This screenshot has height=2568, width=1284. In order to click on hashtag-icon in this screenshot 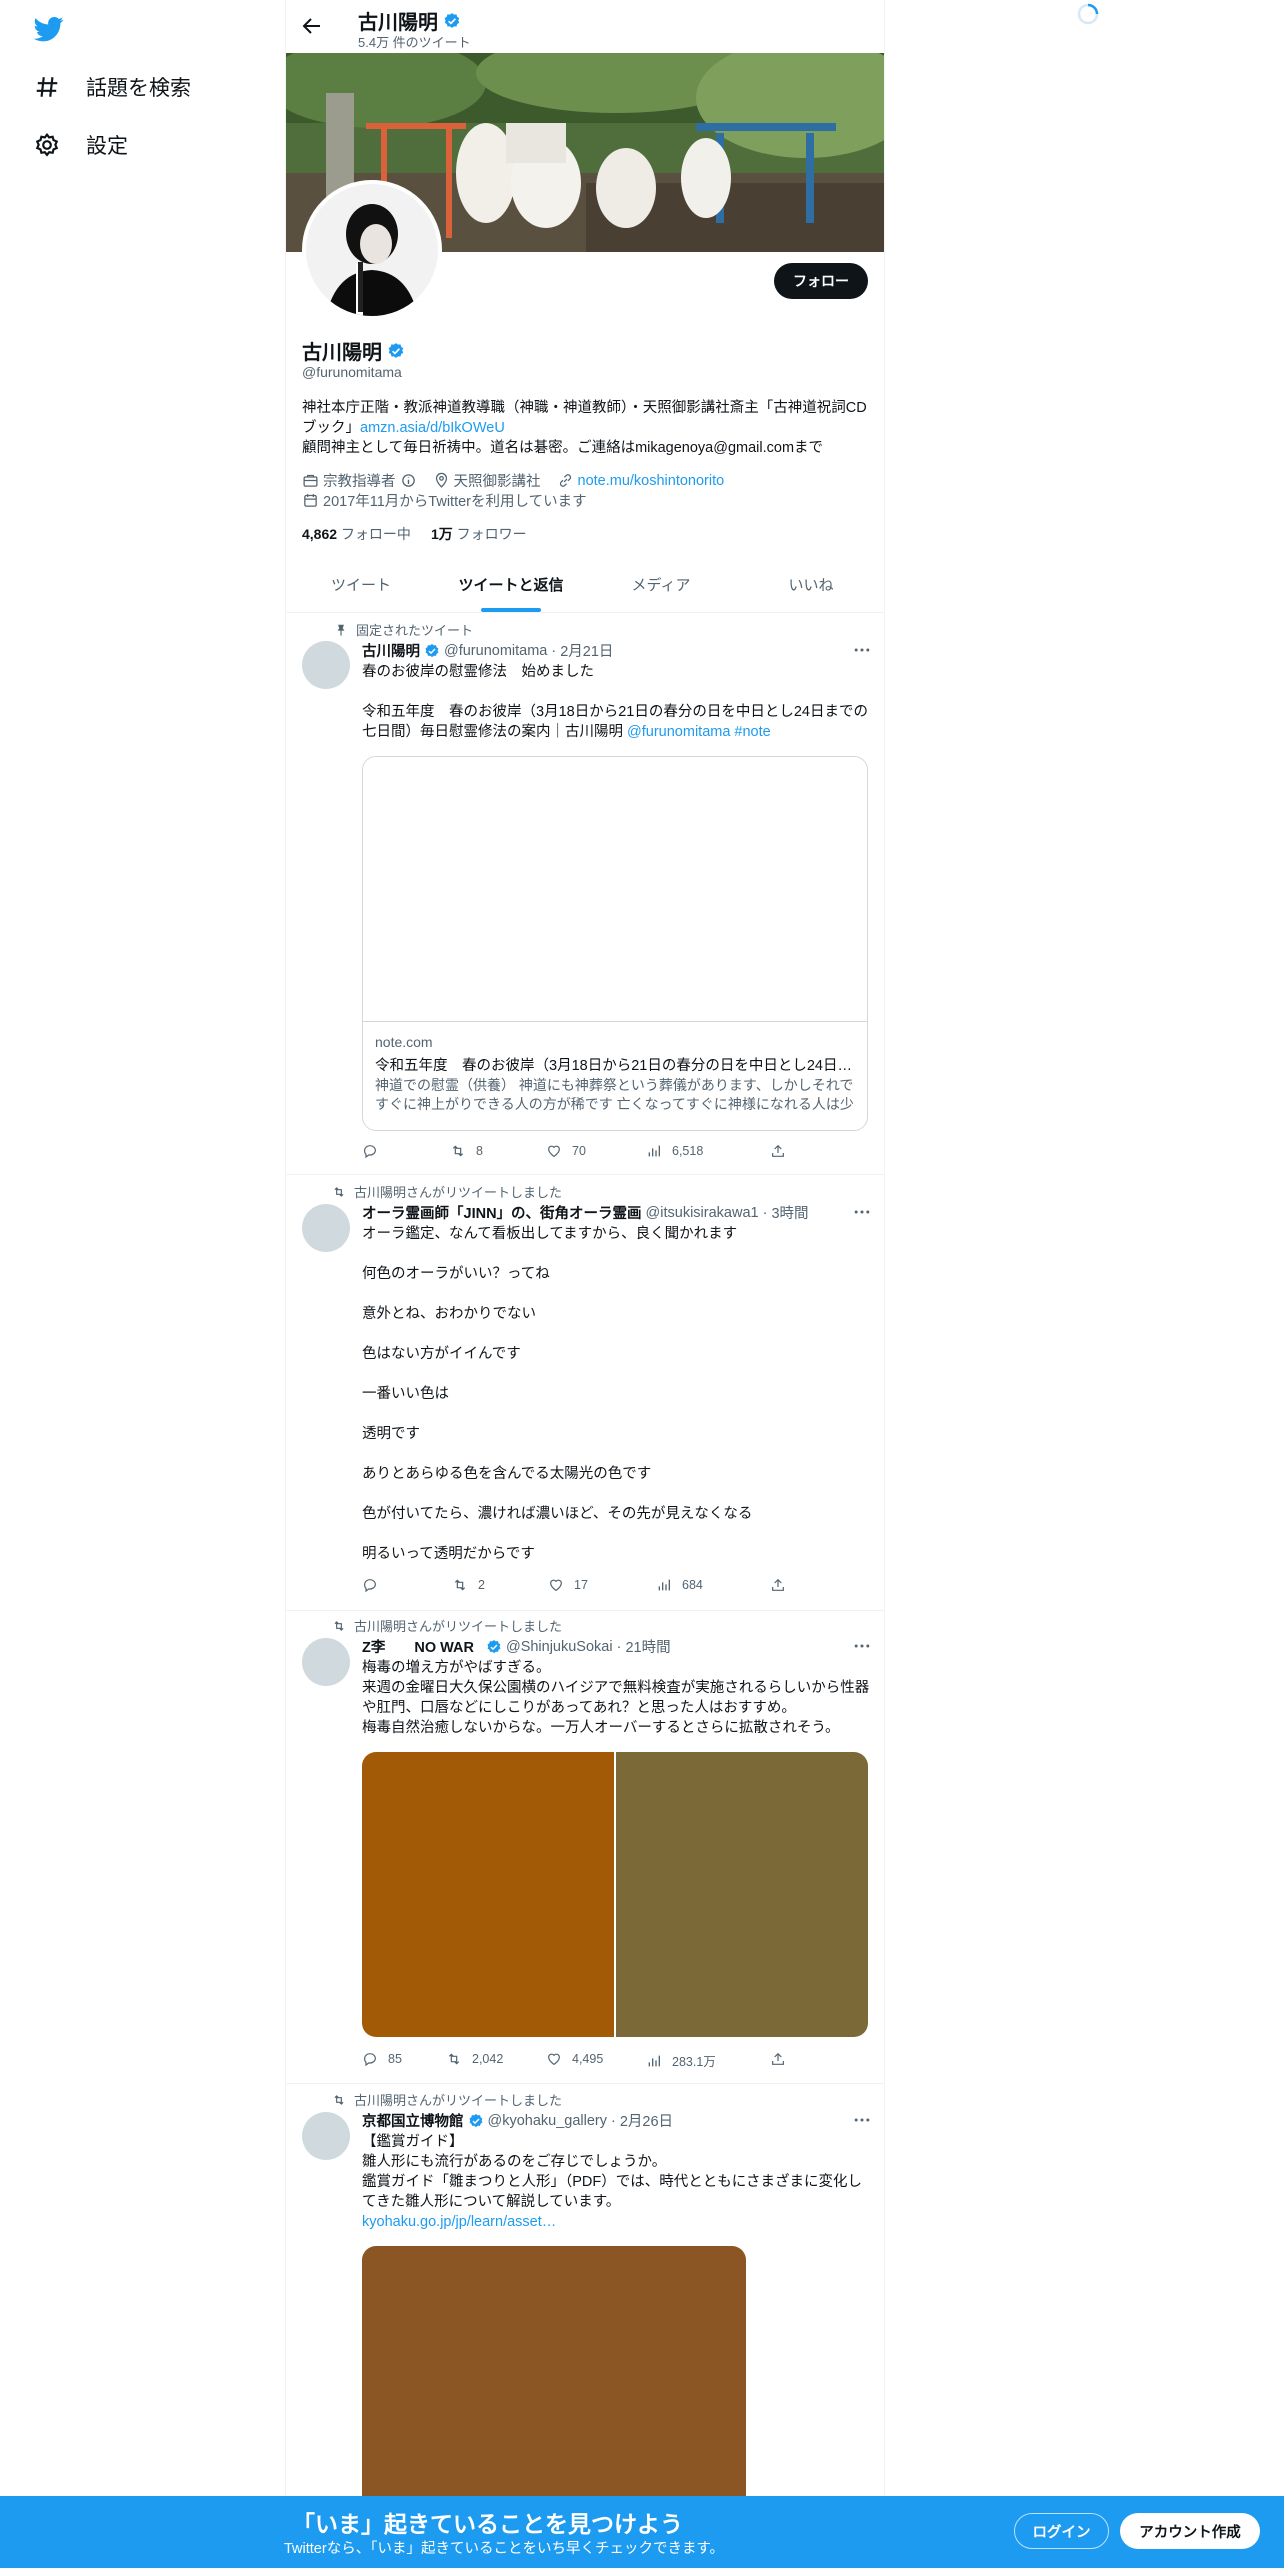, I will do `click(47, 87)`.